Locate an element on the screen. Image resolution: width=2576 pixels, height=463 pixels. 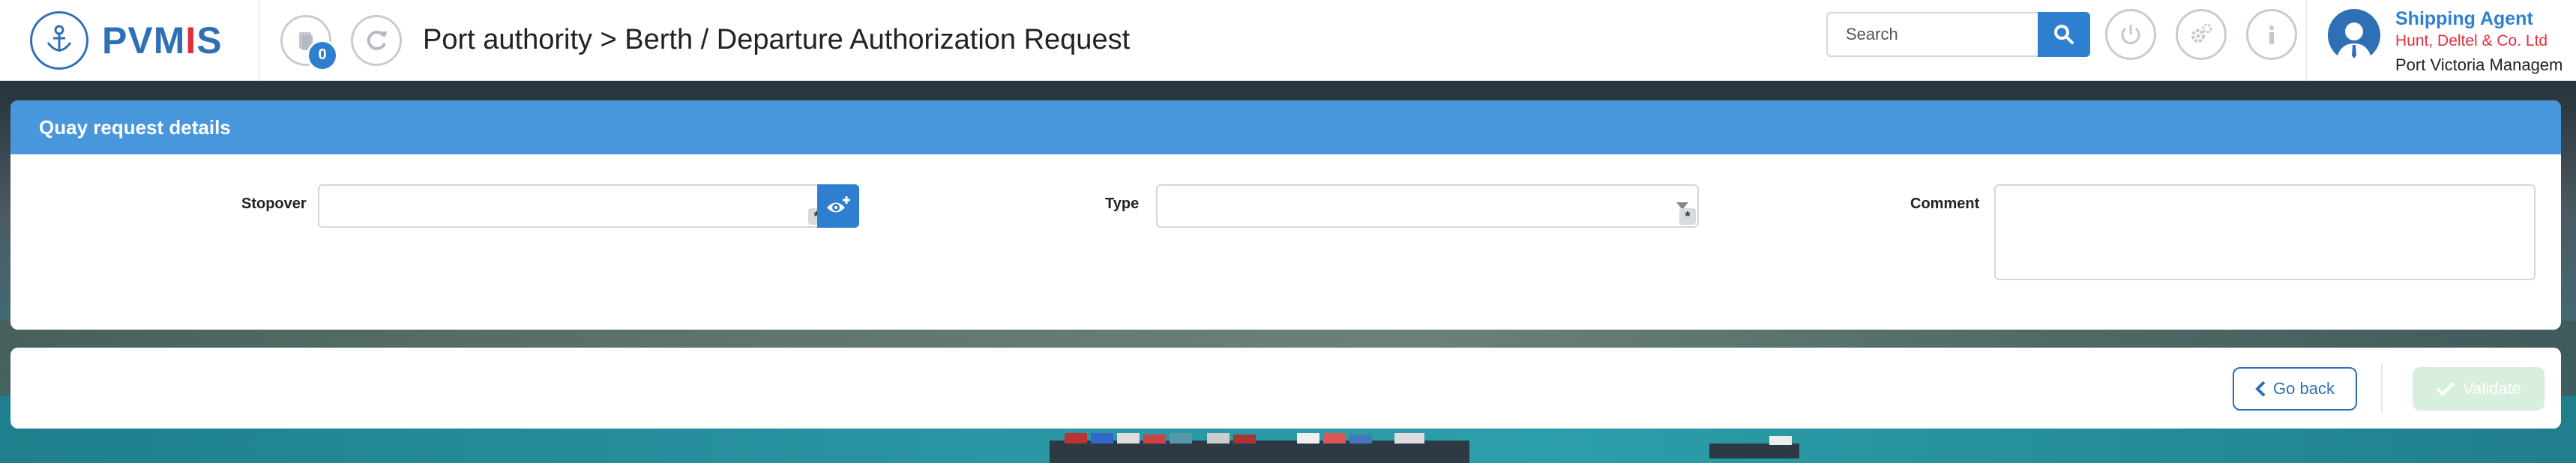
documents-button: 0 is located at coordinates (309, 43).